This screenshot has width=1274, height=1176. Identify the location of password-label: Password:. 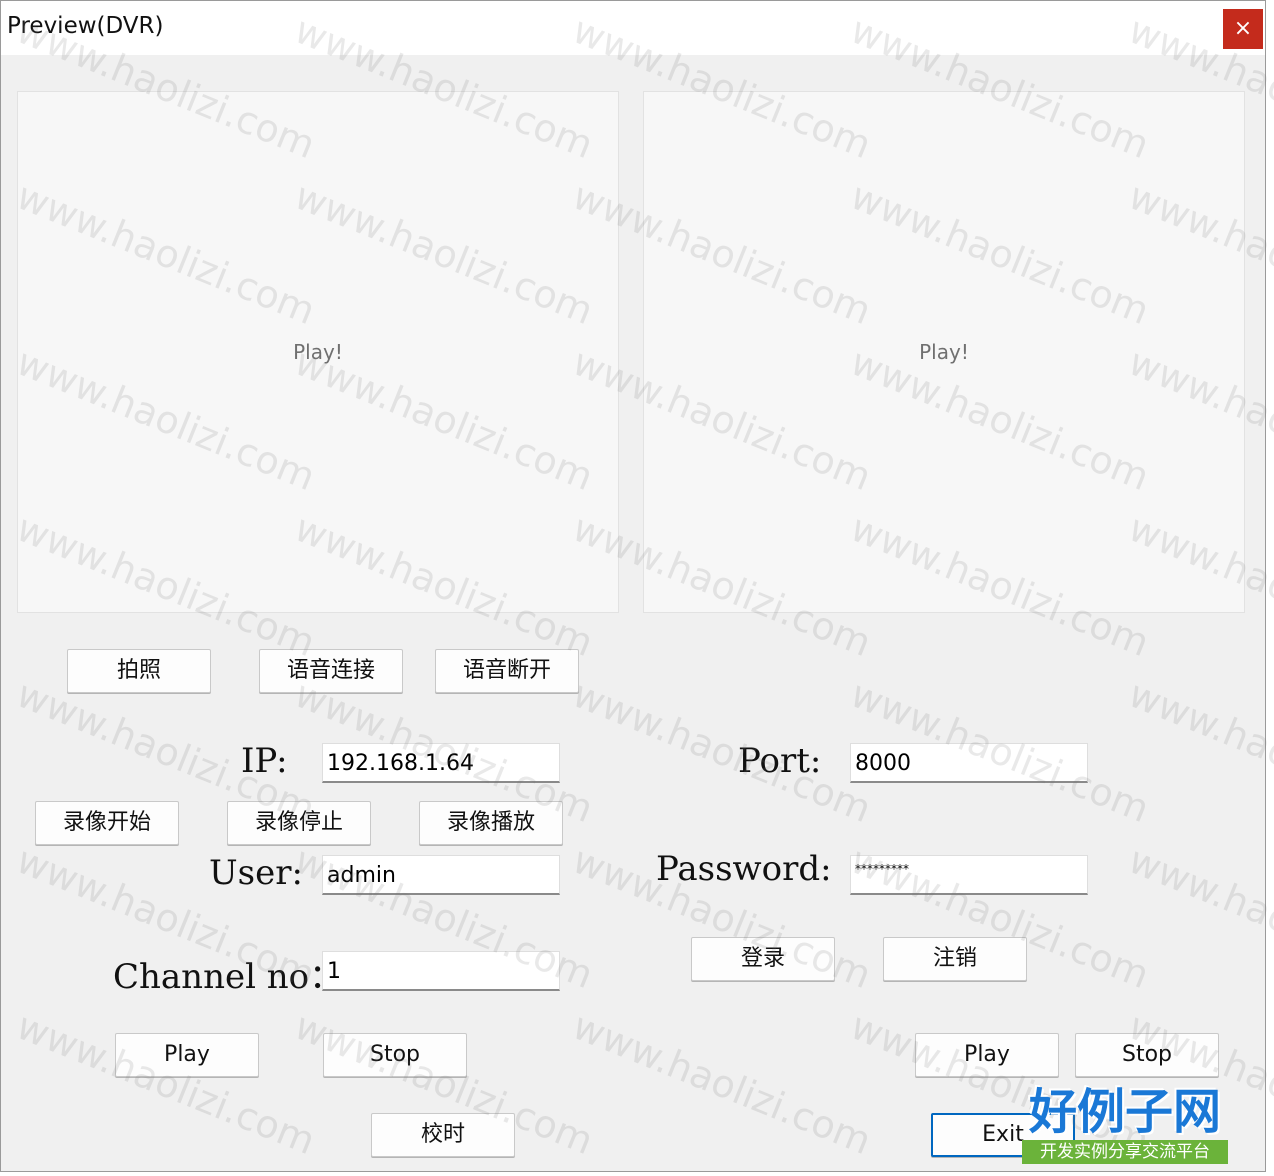
(744, 869).